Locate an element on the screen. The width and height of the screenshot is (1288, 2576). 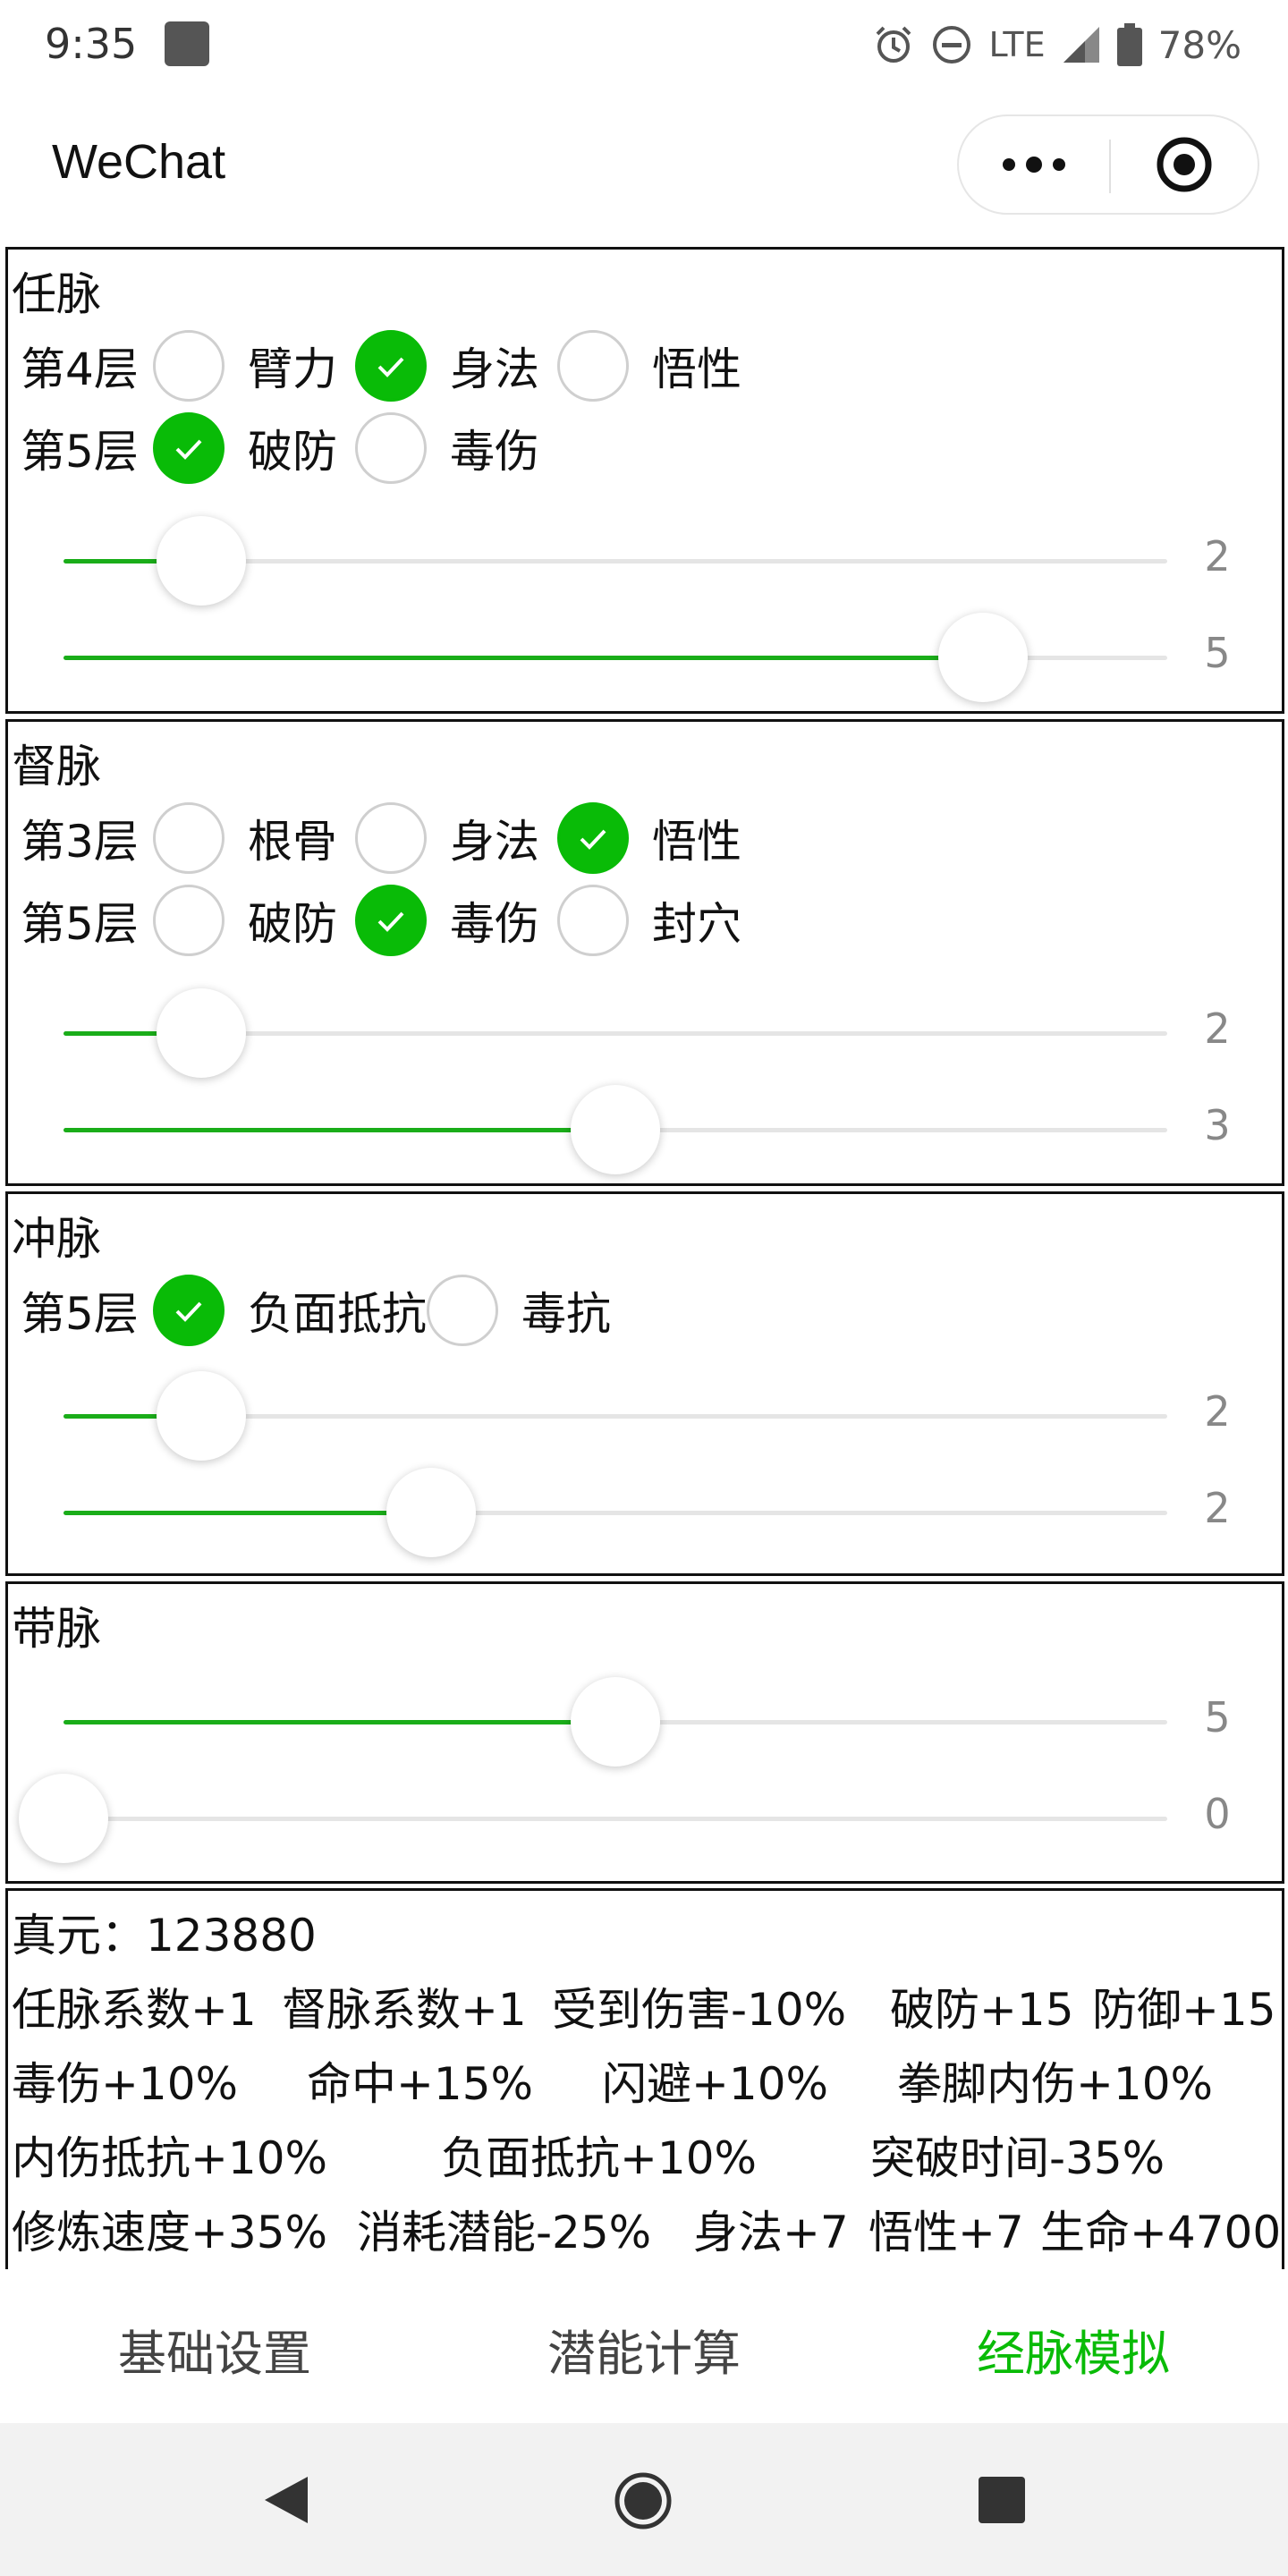
card-title: 督脉 is located at coordinates (56, 766).